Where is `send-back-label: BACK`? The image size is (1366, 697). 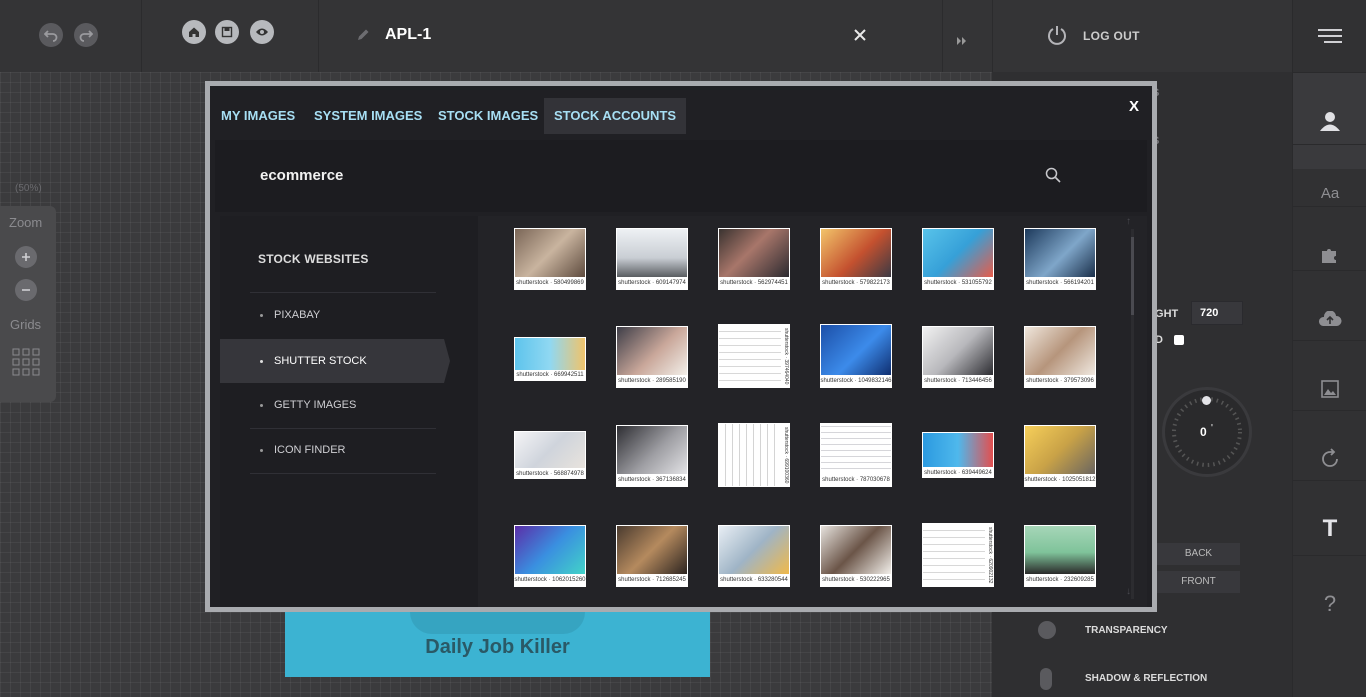 send-back-label: BACK is located at coordinates (1198, 553).